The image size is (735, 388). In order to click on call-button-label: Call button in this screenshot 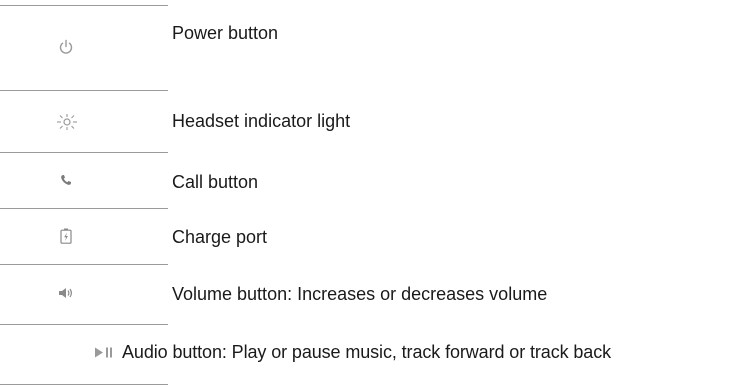, I will do `click(215, 182)`.